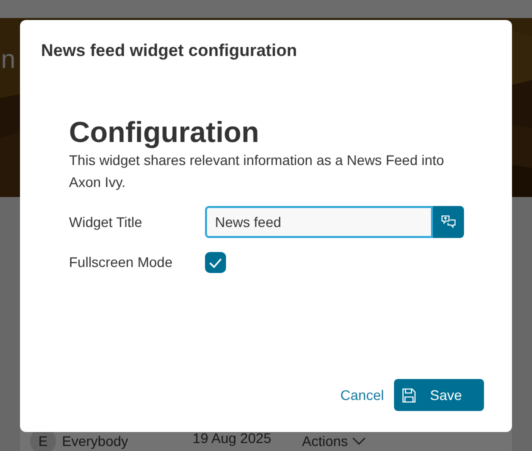 This screenshot has width=532, height=451. I want to click on input-field: News feed, so click(319, 222).